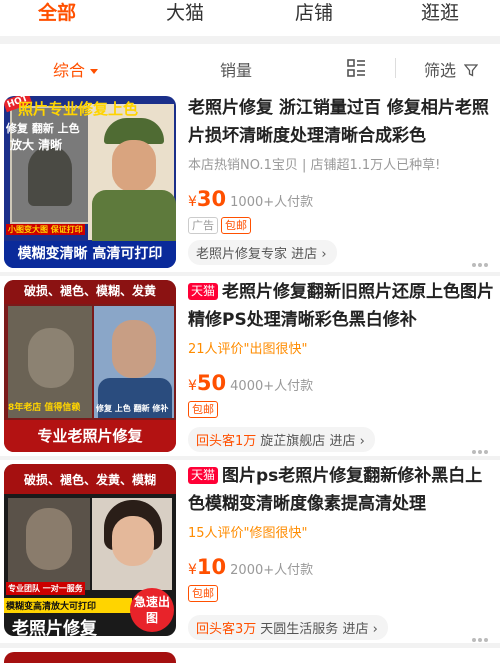 The height and width of the screenshot is (663, 500). Describe the element at coordinates (90, 436) in the screenshot. I see `thumb-bottom-text: 专业老照片修复` at that location.